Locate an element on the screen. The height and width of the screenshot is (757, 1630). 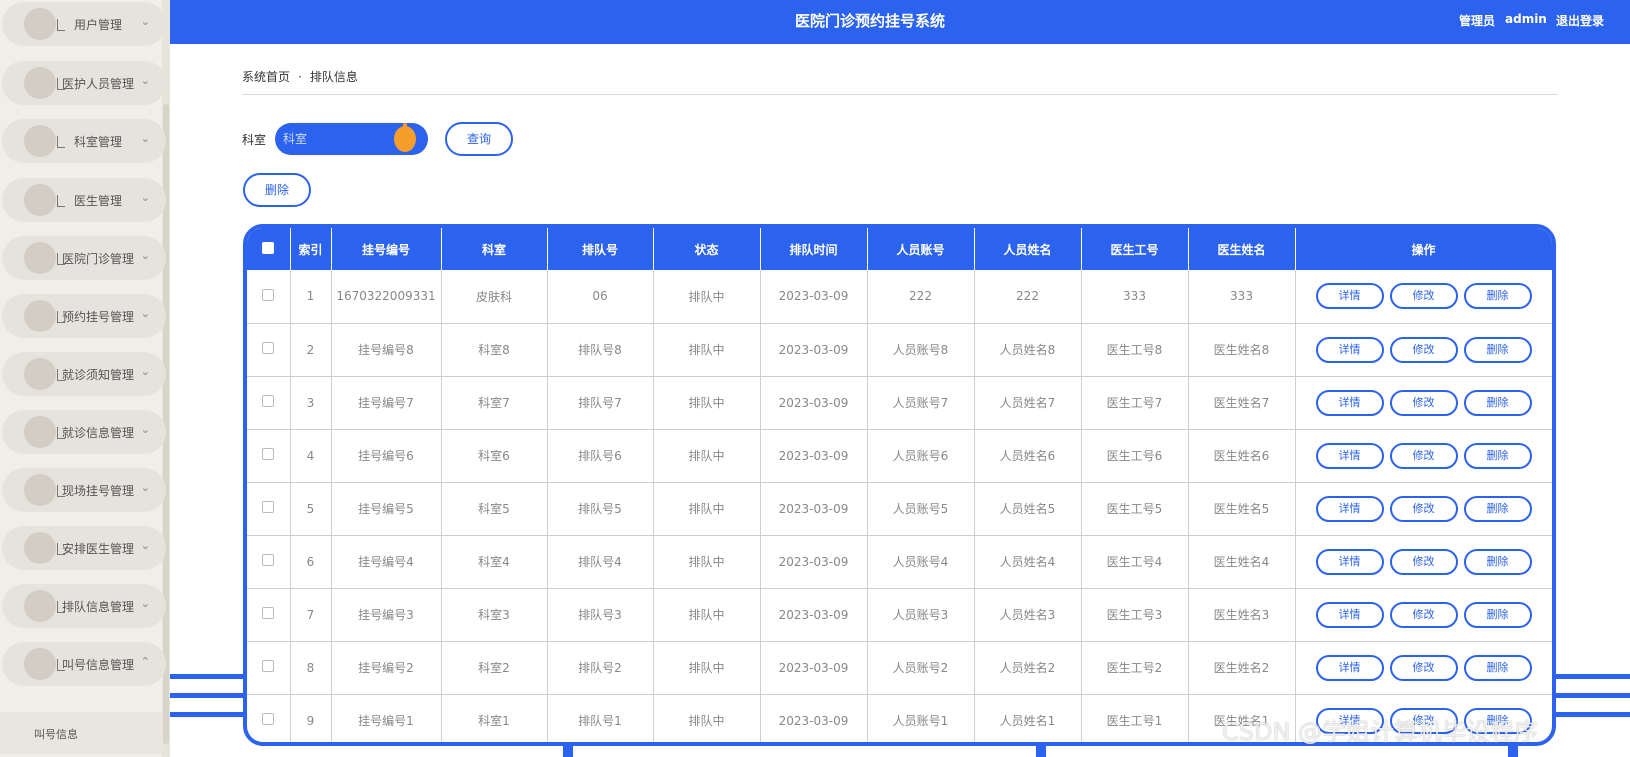
sidebar-item: 就诊须知管理 ⌄ is located at coordinates (84, 374).